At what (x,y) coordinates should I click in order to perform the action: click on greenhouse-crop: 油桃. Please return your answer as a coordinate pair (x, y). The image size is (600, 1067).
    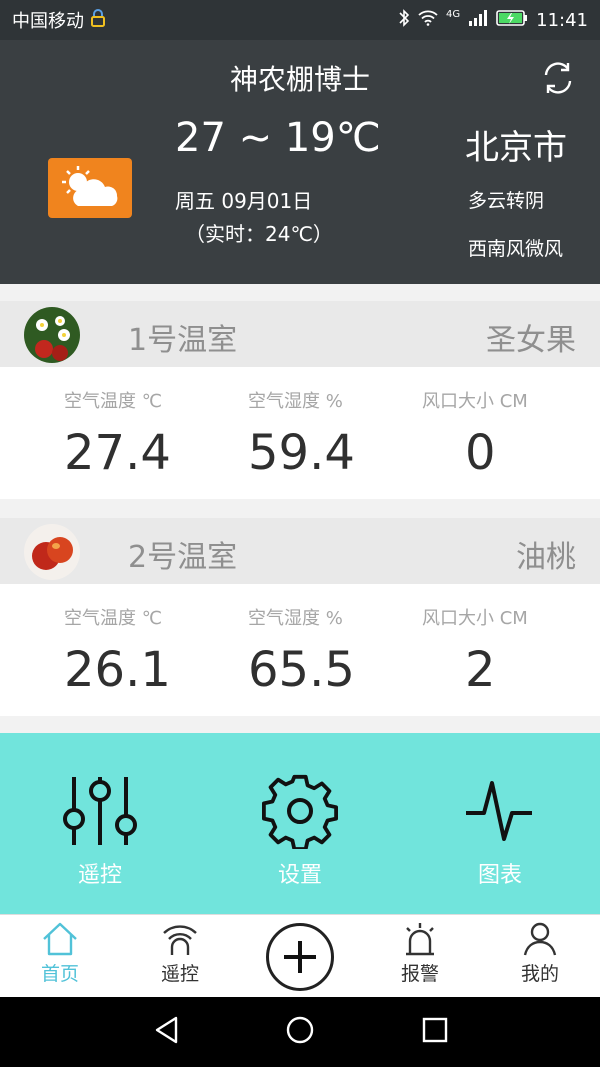
    Looking at the image, I should click on (546, 557).